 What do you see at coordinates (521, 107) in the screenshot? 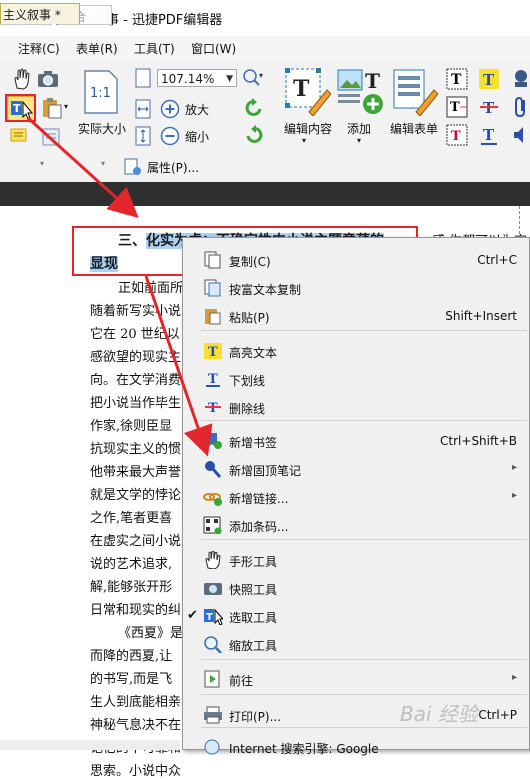
I see `paperclip-icon` at bounding box center [521, 107].